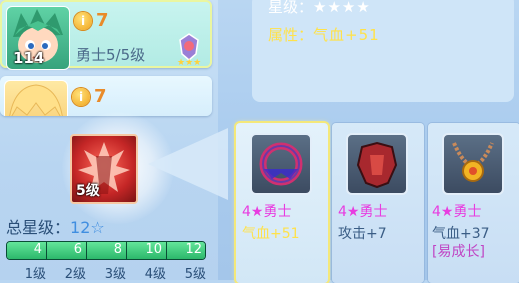 The width and height of the screenshot is (519, 283). I want to click on star-row: 星级：★★★★, so click(319, 8).